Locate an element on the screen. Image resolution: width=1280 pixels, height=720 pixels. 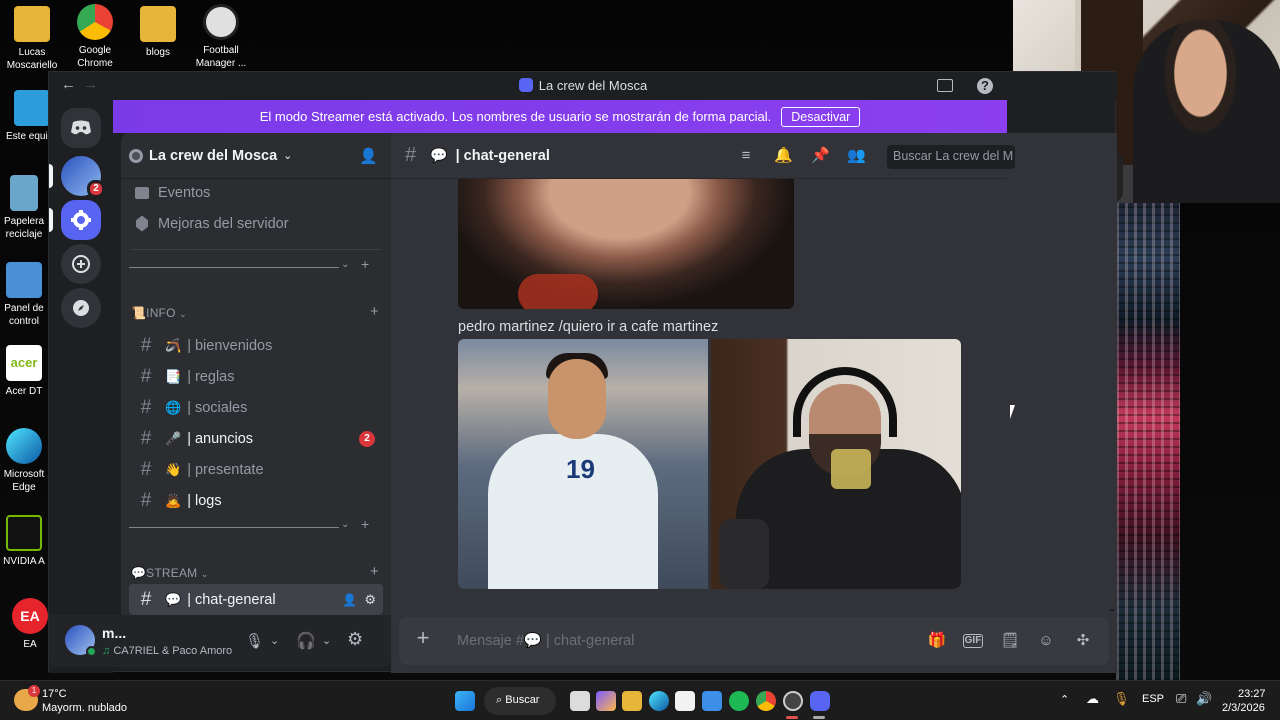
edge-taskbar-icon is located at coordinates (659, 701).